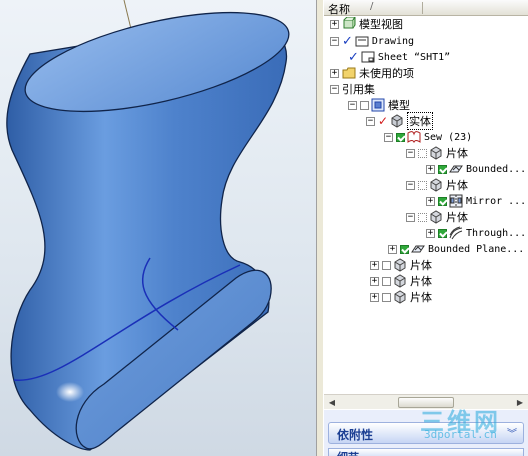 The width and height of the screenshot is (528, 456). What do you see at coordinates (393, 41) in the screenshot?
I see `tree-item-label: Drawing` at bounding box center [393, 41].